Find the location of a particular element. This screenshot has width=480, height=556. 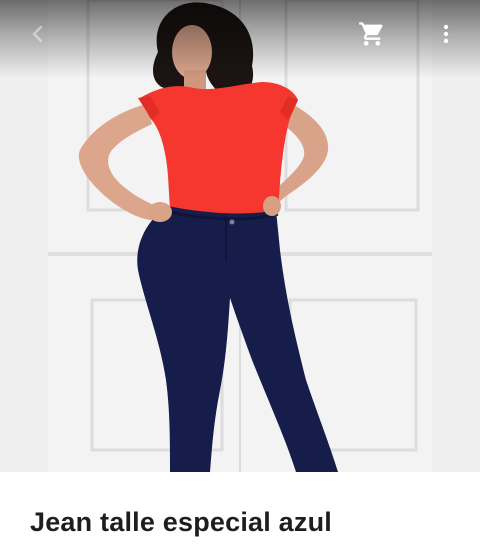

back-button is located at coordinates (38, 34).